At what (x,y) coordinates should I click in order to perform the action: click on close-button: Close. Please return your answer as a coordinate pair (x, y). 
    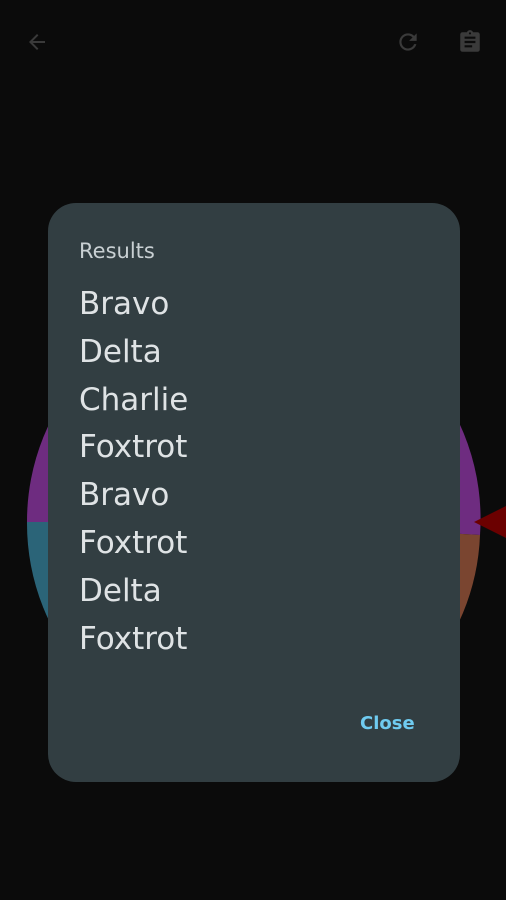
    Looking at the image, I should click on (387, 723).